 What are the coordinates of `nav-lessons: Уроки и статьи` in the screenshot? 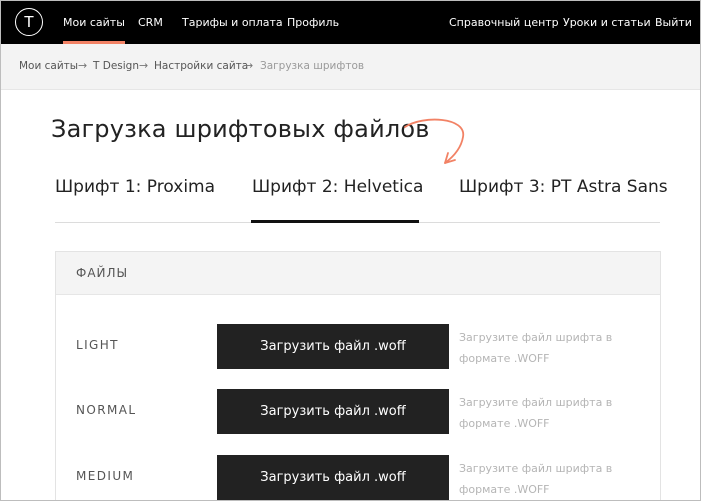 It's located at (607, 22).